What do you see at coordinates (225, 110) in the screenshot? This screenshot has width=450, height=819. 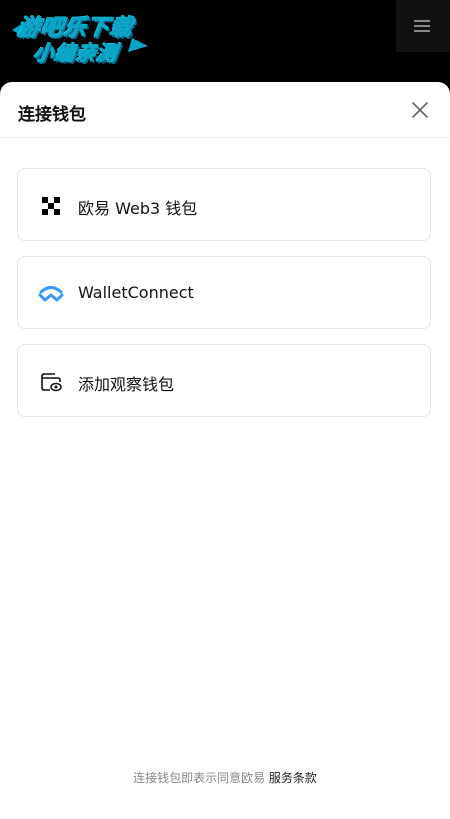 I see `sheet-header: 连接钱包` at bounding box center [225, 110].